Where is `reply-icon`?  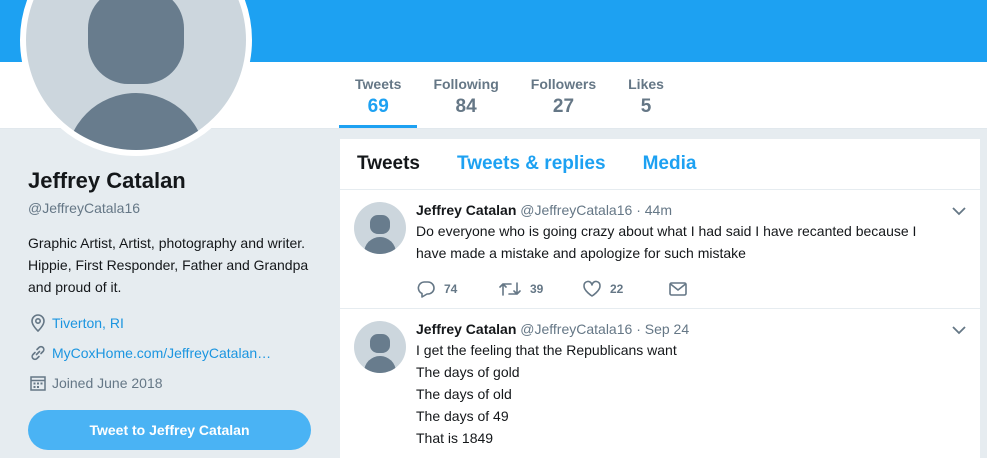
reply-icon is located at coordinates (426, 289).